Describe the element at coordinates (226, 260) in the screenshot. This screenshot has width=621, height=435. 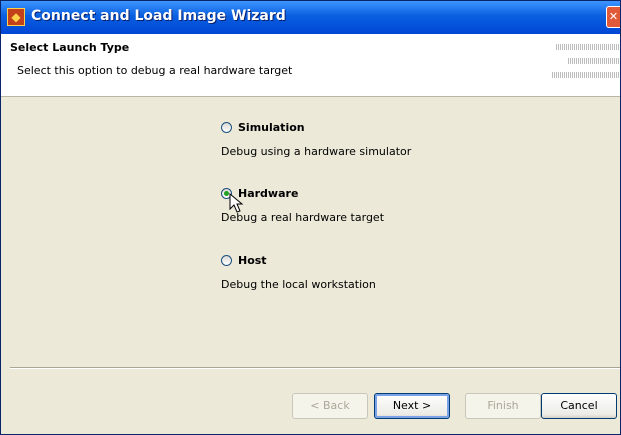
I see `radio-host` at that location.